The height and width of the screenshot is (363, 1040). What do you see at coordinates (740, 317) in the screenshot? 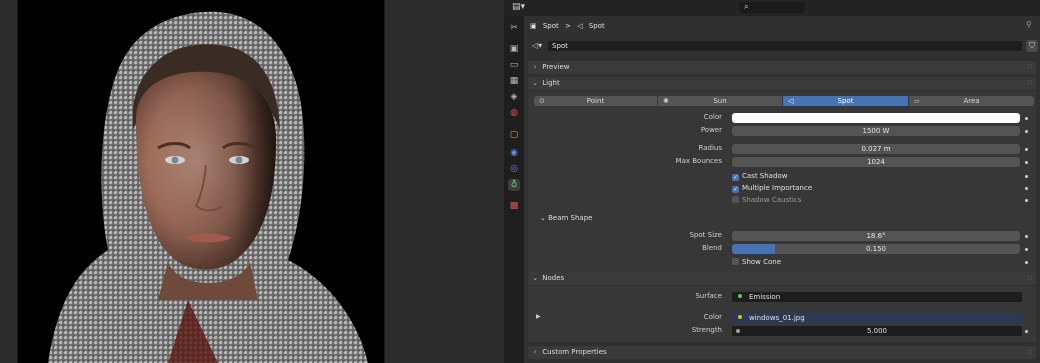
I see `color-socket-icon` at bounding box center [740, 317].